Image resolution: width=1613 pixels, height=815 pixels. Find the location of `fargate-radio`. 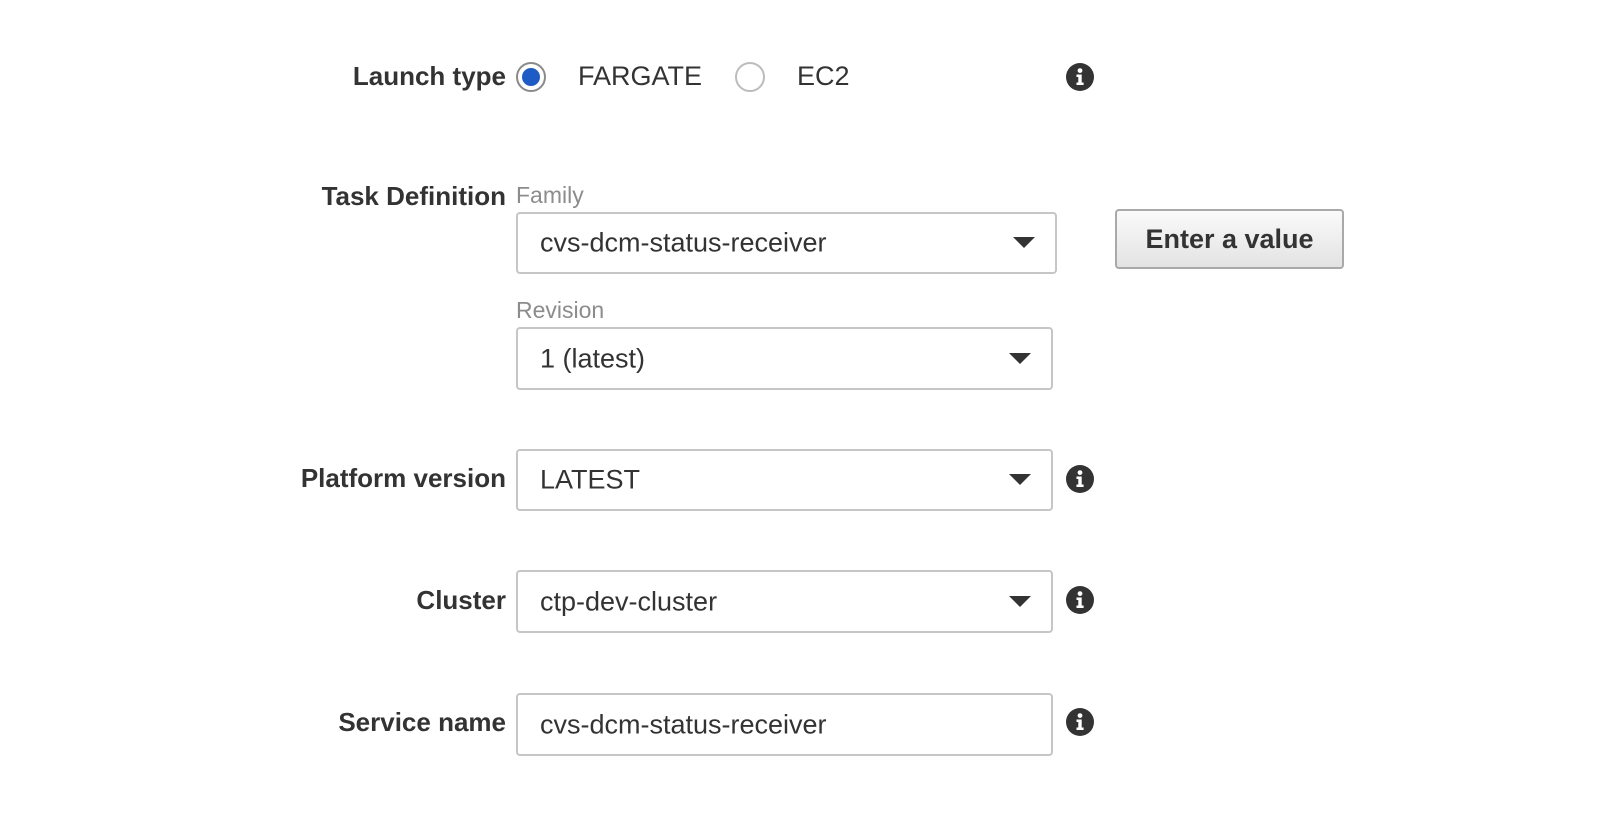

fargate-radio is located at coordinates (531, 77).